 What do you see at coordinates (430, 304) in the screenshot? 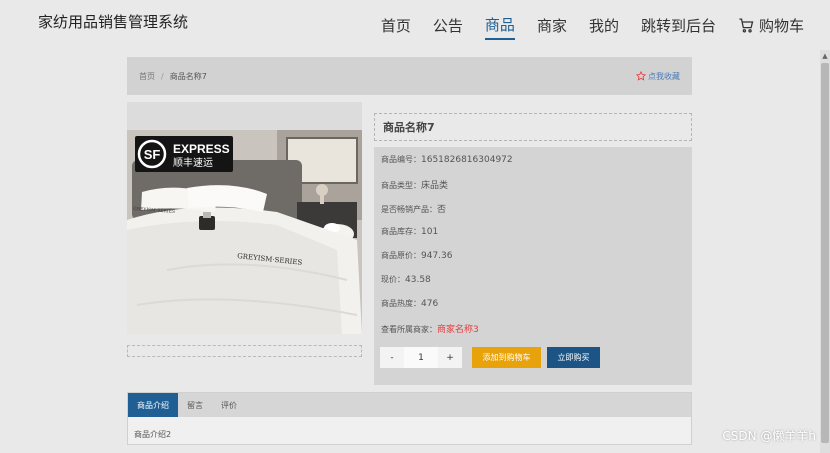
I see `info-value: 476` at bounding box center [430, 304].